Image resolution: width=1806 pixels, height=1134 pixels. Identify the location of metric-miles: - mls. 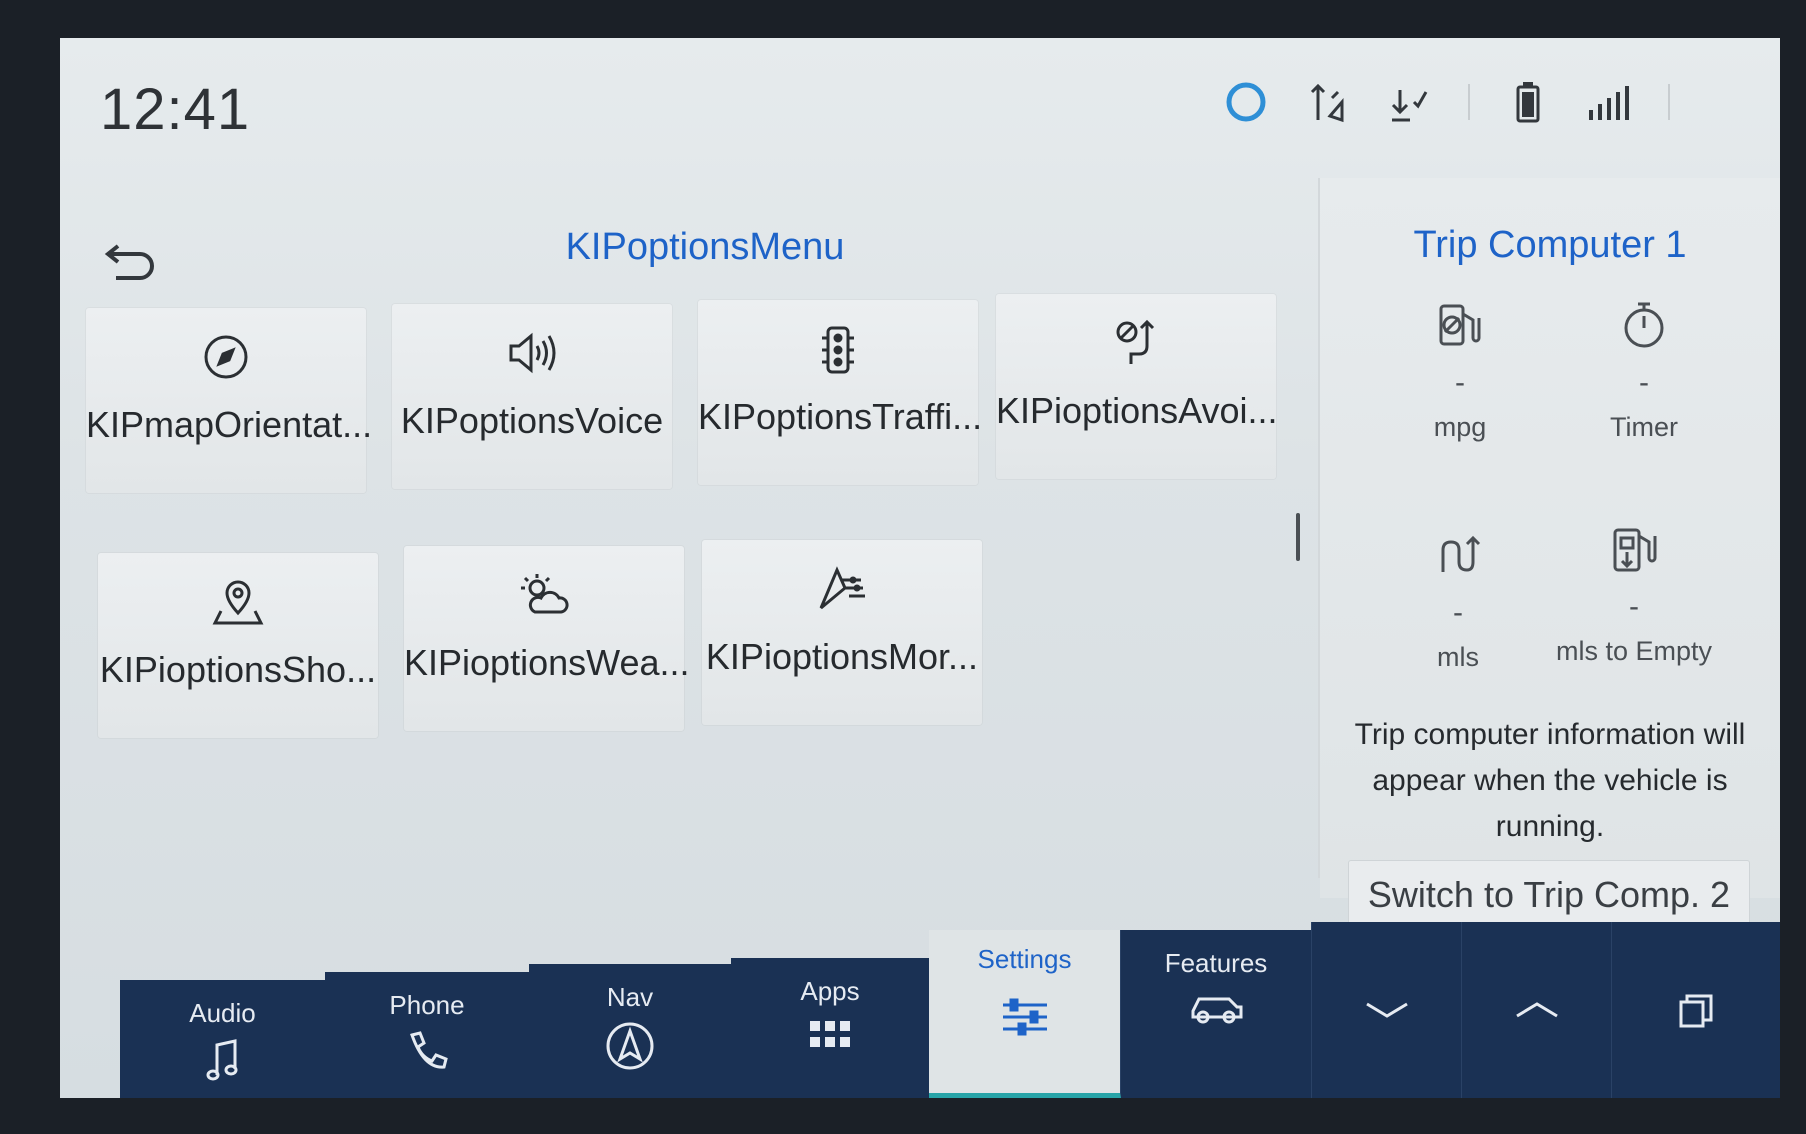
(1458, 600).